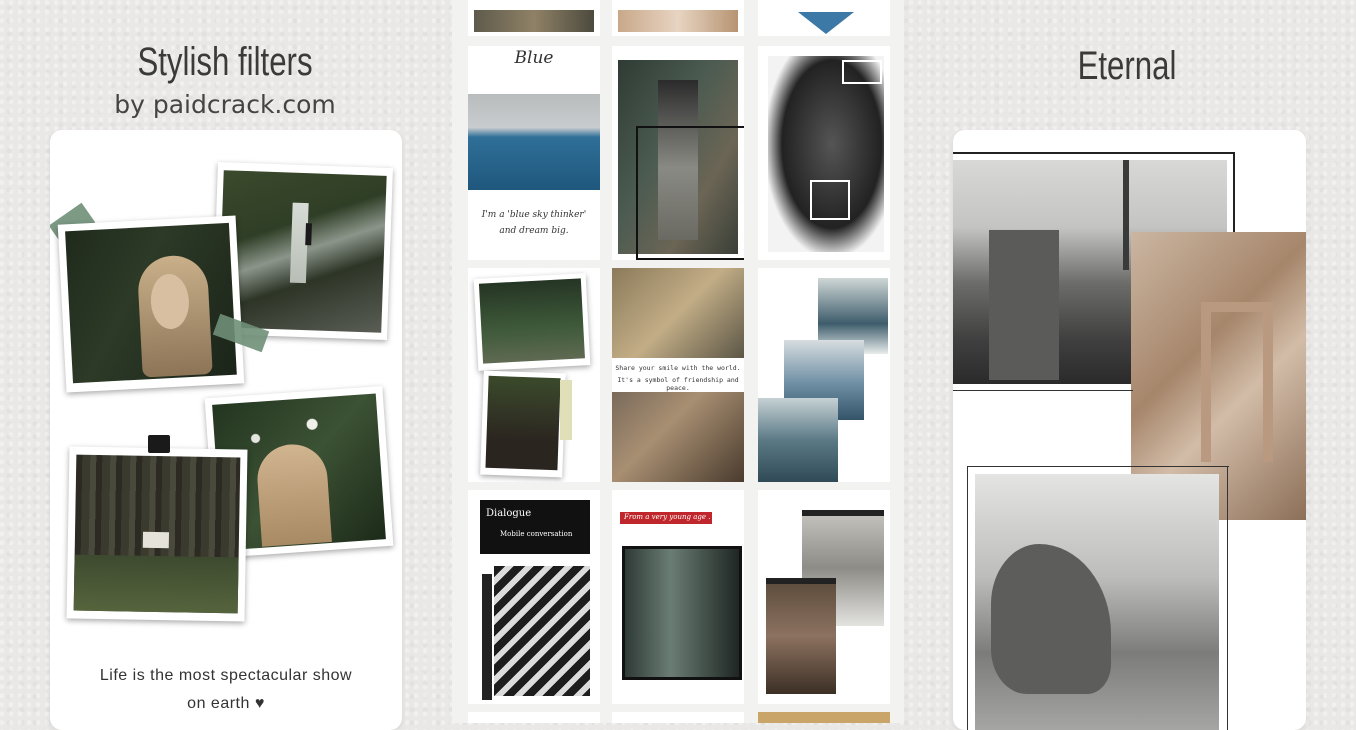 The image size is (1356, 730). What do you see at coordinates (226, 703) in the screenshot?
I see `caption-line-2: on earth ♥` at bounding box center [226, 703].